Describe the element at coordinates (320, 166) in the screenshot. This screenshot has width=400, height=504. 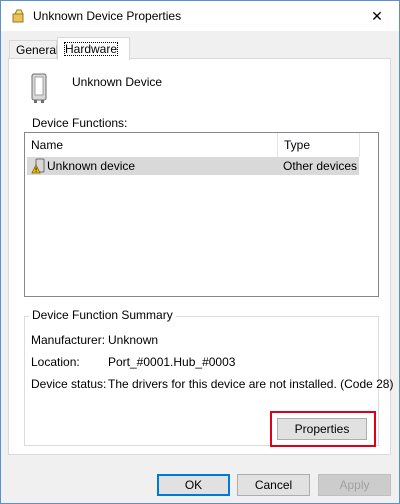
I see `row-device-type: Other devices` at that location.